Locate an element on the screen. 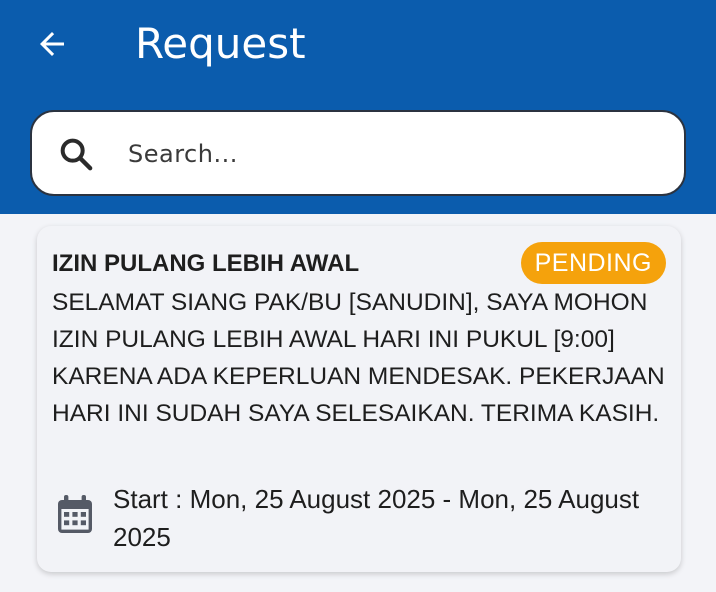  search-icon is located at coordinates (76, 154).